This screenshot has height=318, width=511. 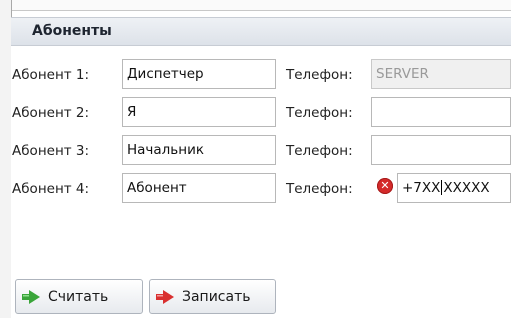 I want to click on phone-2-label: Телефон:, so click(x=319, y=113).